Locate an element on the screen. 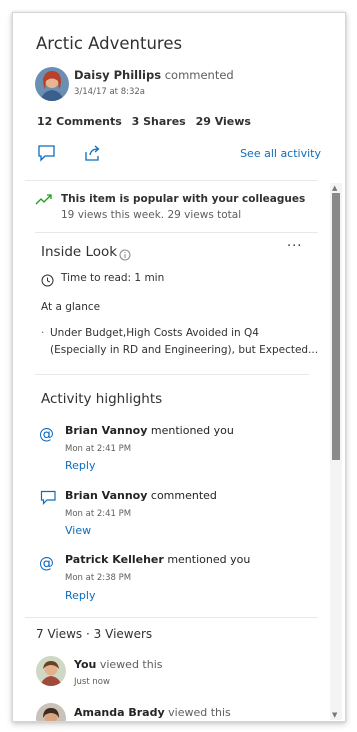 Image resolution: width=357 pixels, height=732 pixels. view-link: View is located at coordinates (78, 530).